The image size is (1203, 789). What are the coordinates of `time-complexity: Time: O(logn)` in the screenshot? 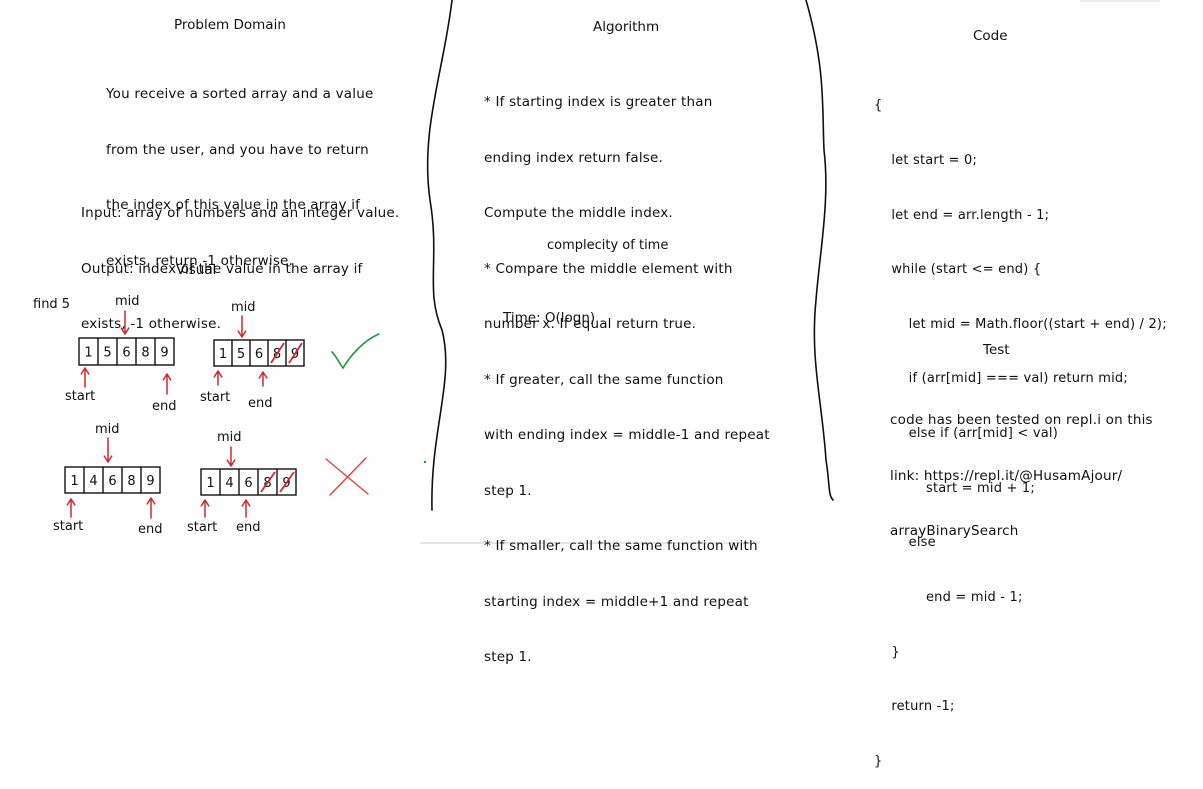 It's located at (549, 318).